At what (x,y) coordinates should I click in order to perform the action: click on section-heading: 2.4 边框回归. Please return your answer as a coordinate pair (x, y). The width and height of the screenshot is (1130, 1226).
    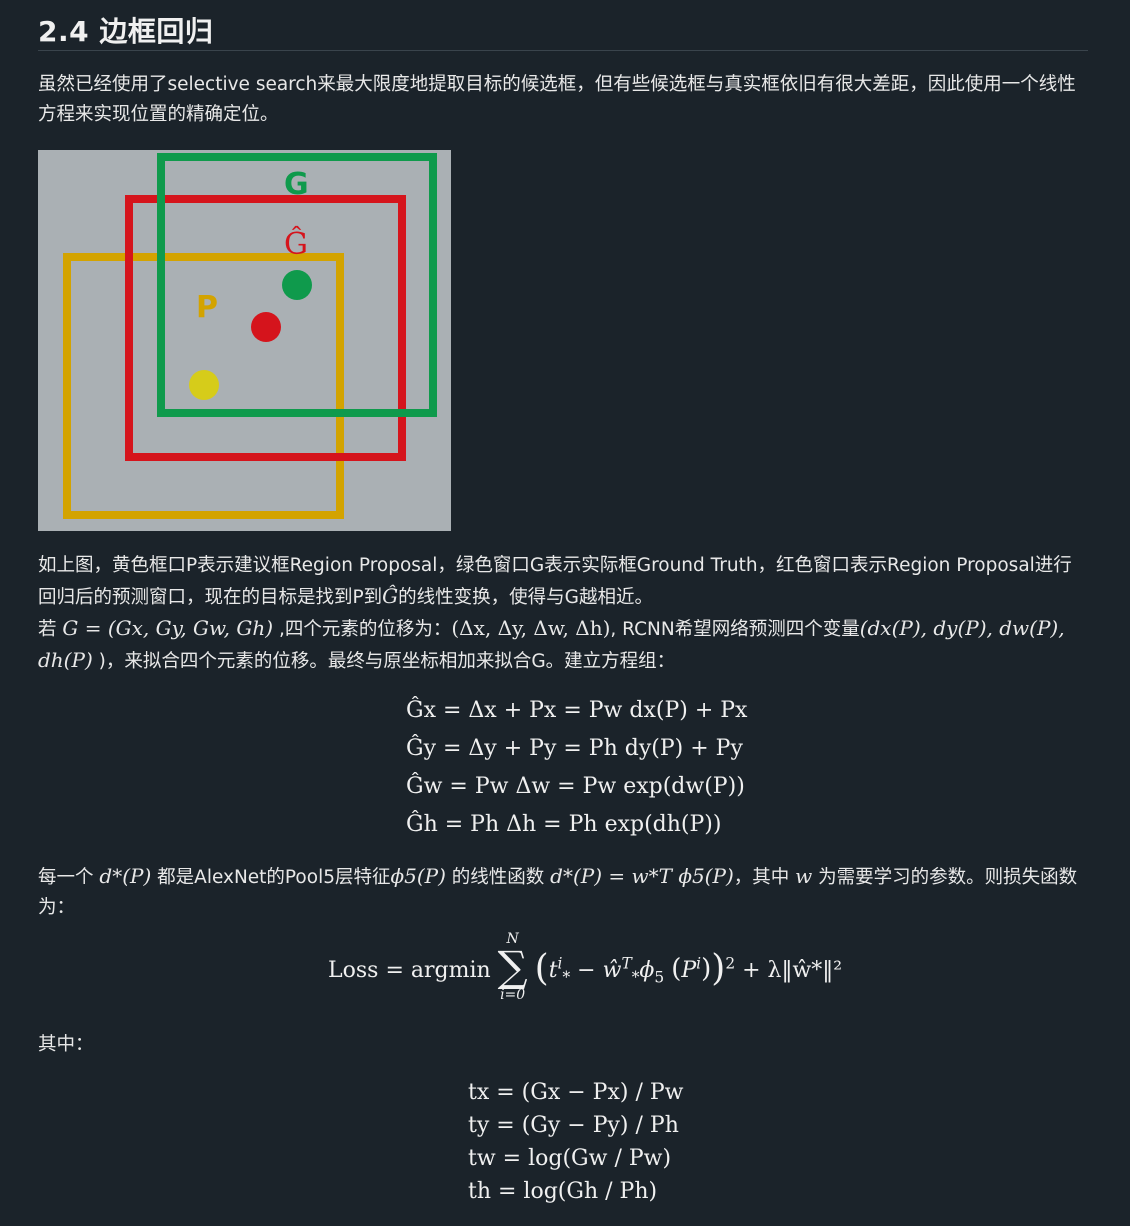
    Looking at the image, I should click on (126, 31).